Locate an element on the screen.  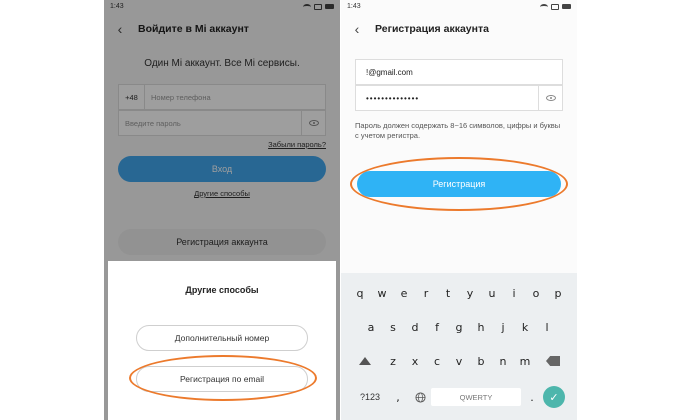
key-x: x is located at coordinates (415, 361).